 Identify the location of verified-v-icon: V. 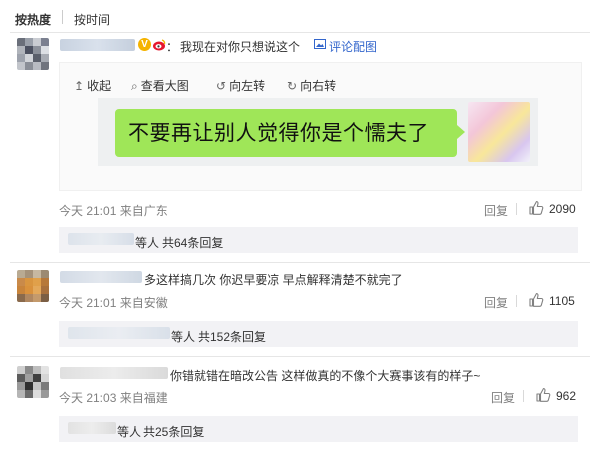
(144, 44).